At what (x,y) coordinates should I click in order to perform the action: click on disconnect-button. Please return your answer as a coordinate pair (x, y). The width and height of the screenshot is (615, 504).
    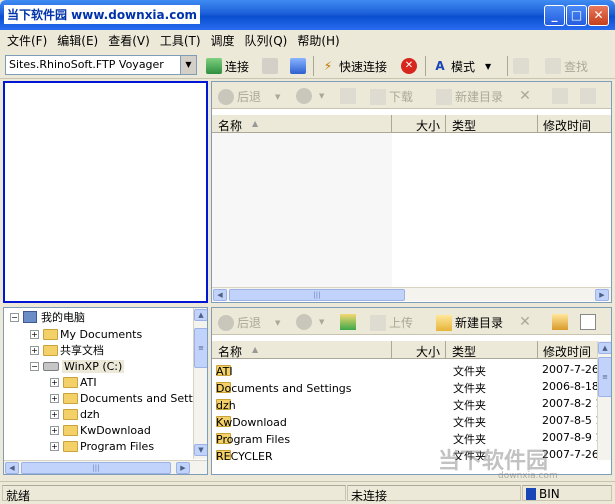
    Looking at the image, I should click on (271, 66).